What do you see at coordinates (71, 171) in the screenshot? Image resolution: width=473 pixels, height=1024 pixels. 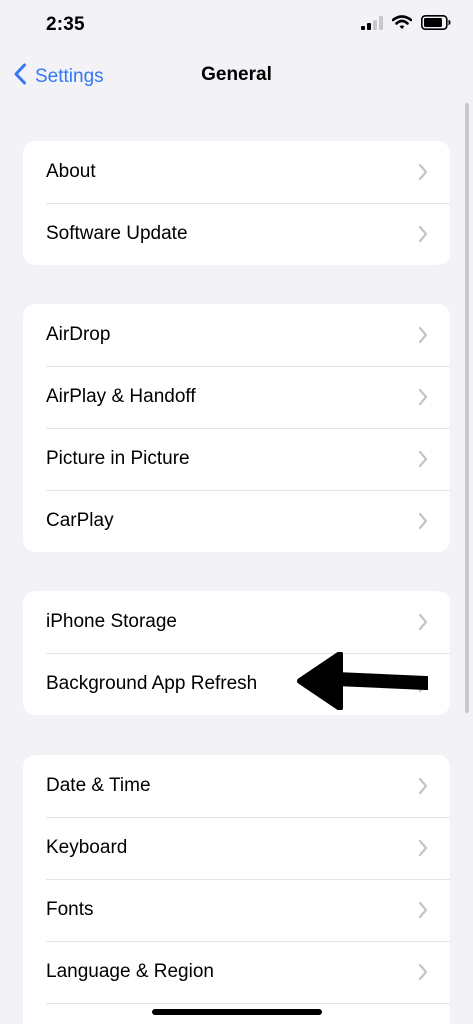 I see `row-label: About` at bounding box center [71, 171].